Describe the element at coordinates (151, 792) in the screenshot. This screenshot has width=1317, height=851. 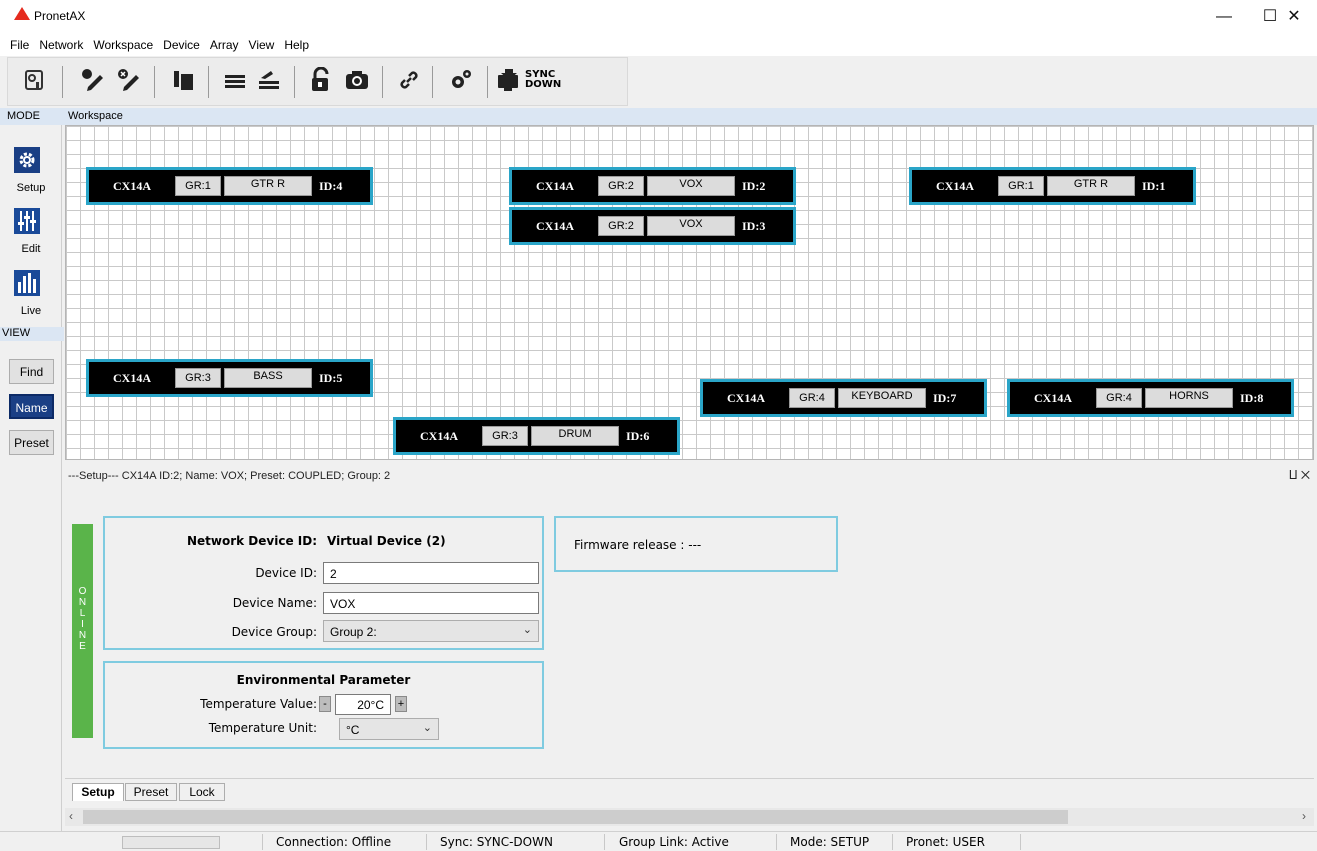
I see `tab-preset: Preset` at that location.